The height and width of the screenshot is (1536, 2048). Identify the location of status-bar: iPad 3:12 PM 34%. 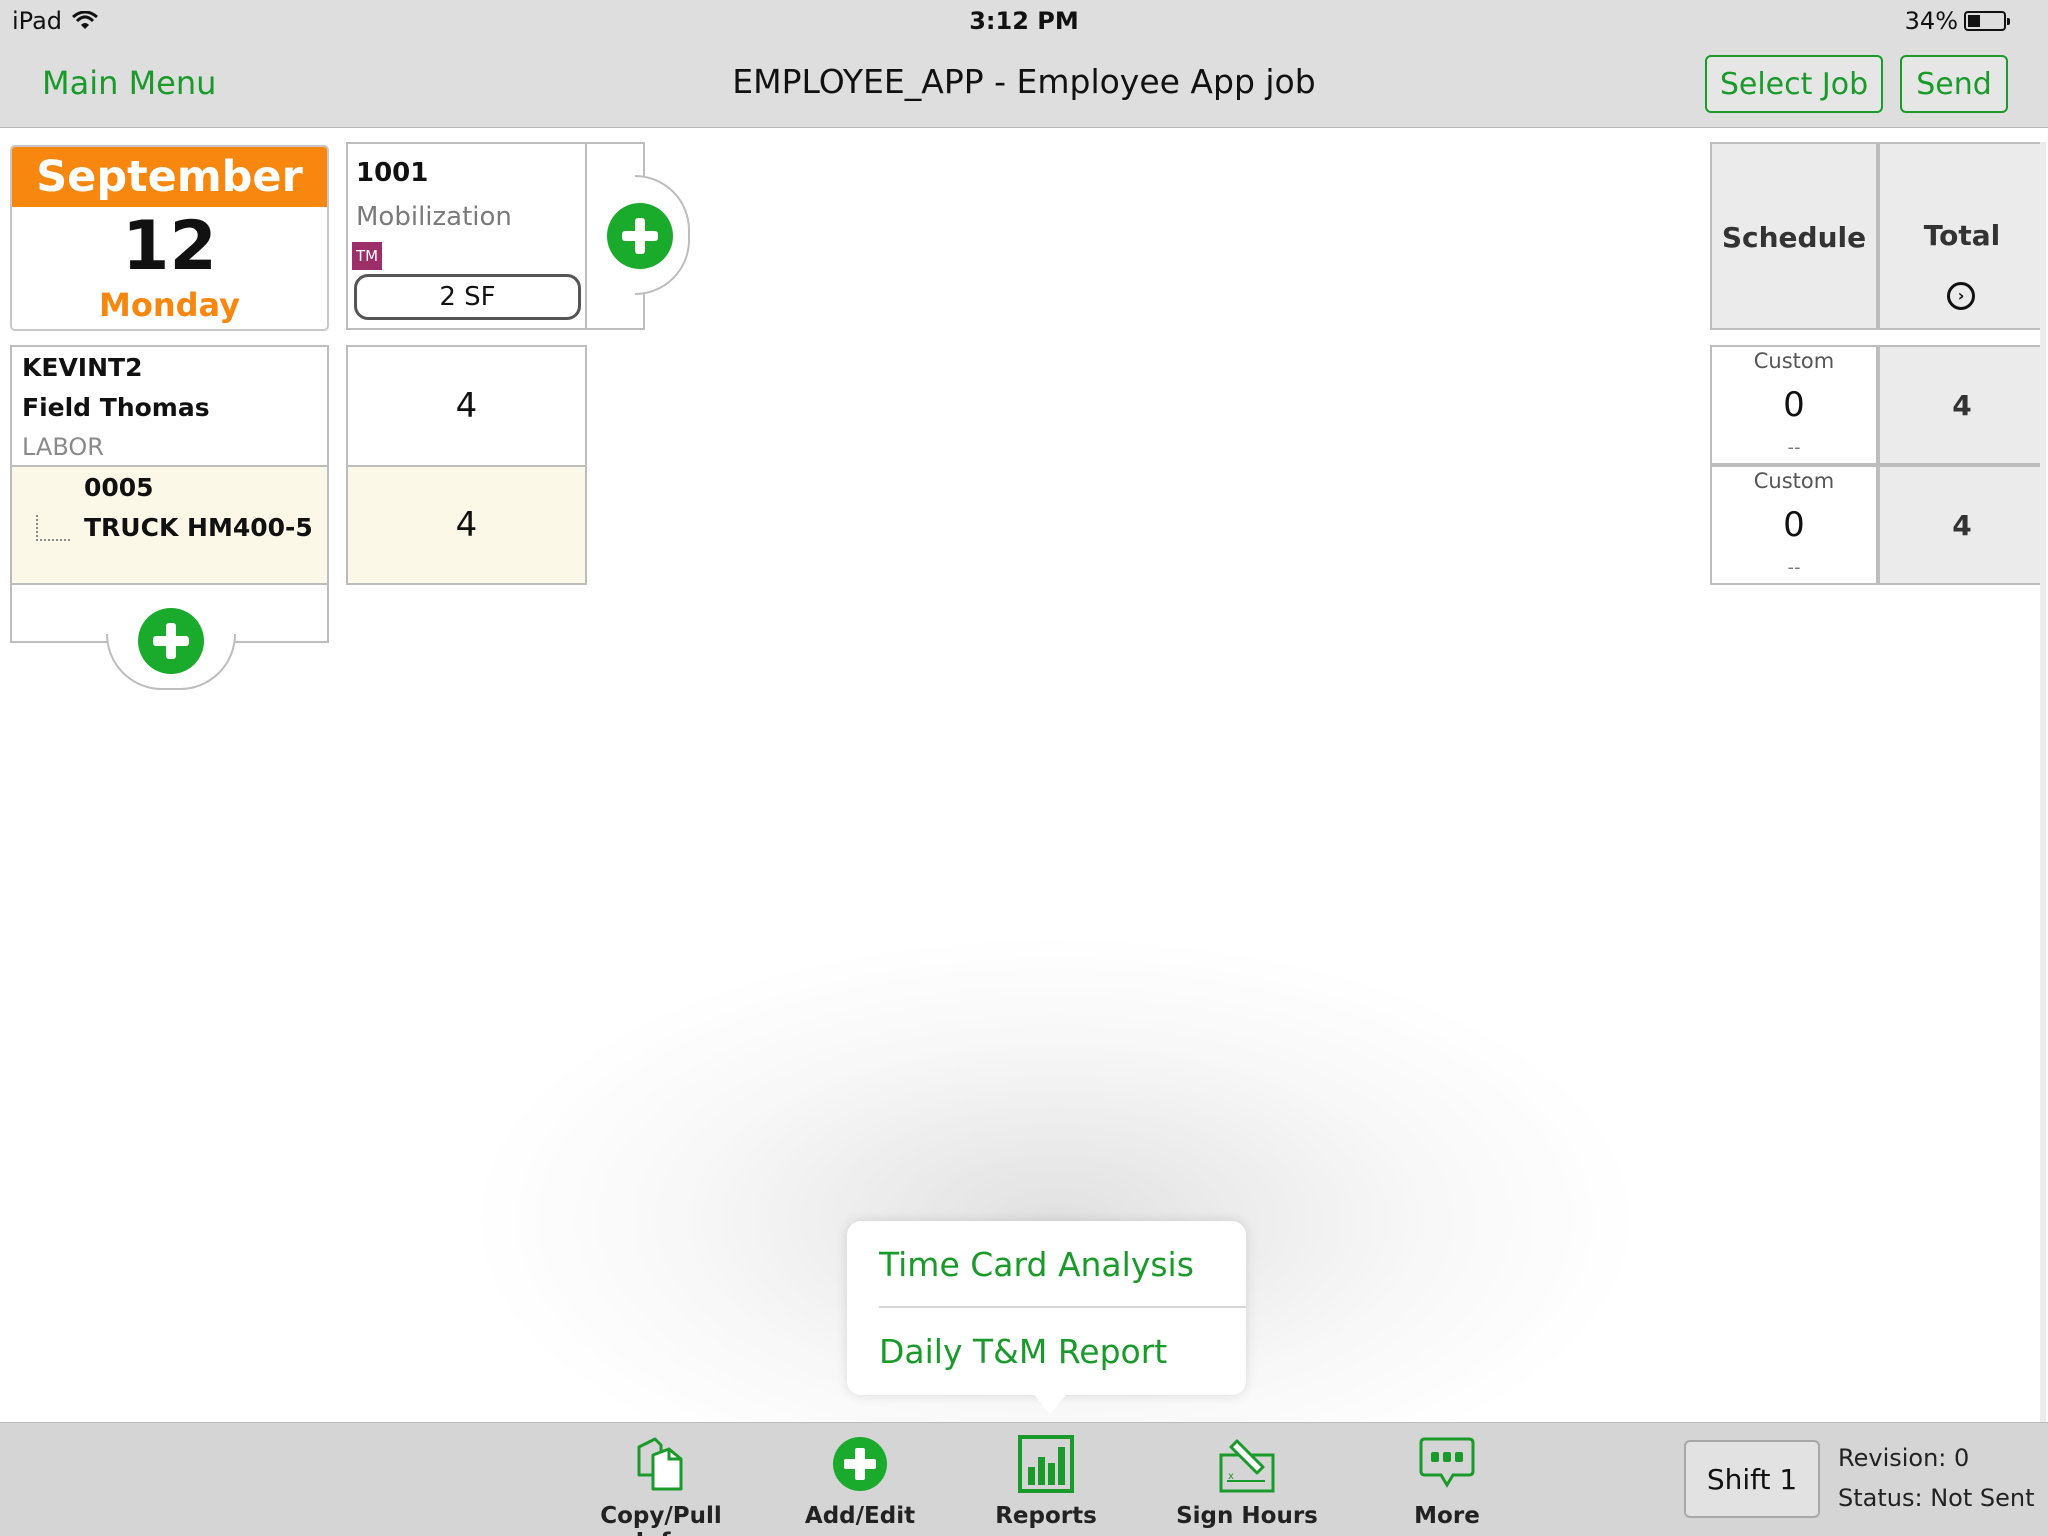
(1024, 21).